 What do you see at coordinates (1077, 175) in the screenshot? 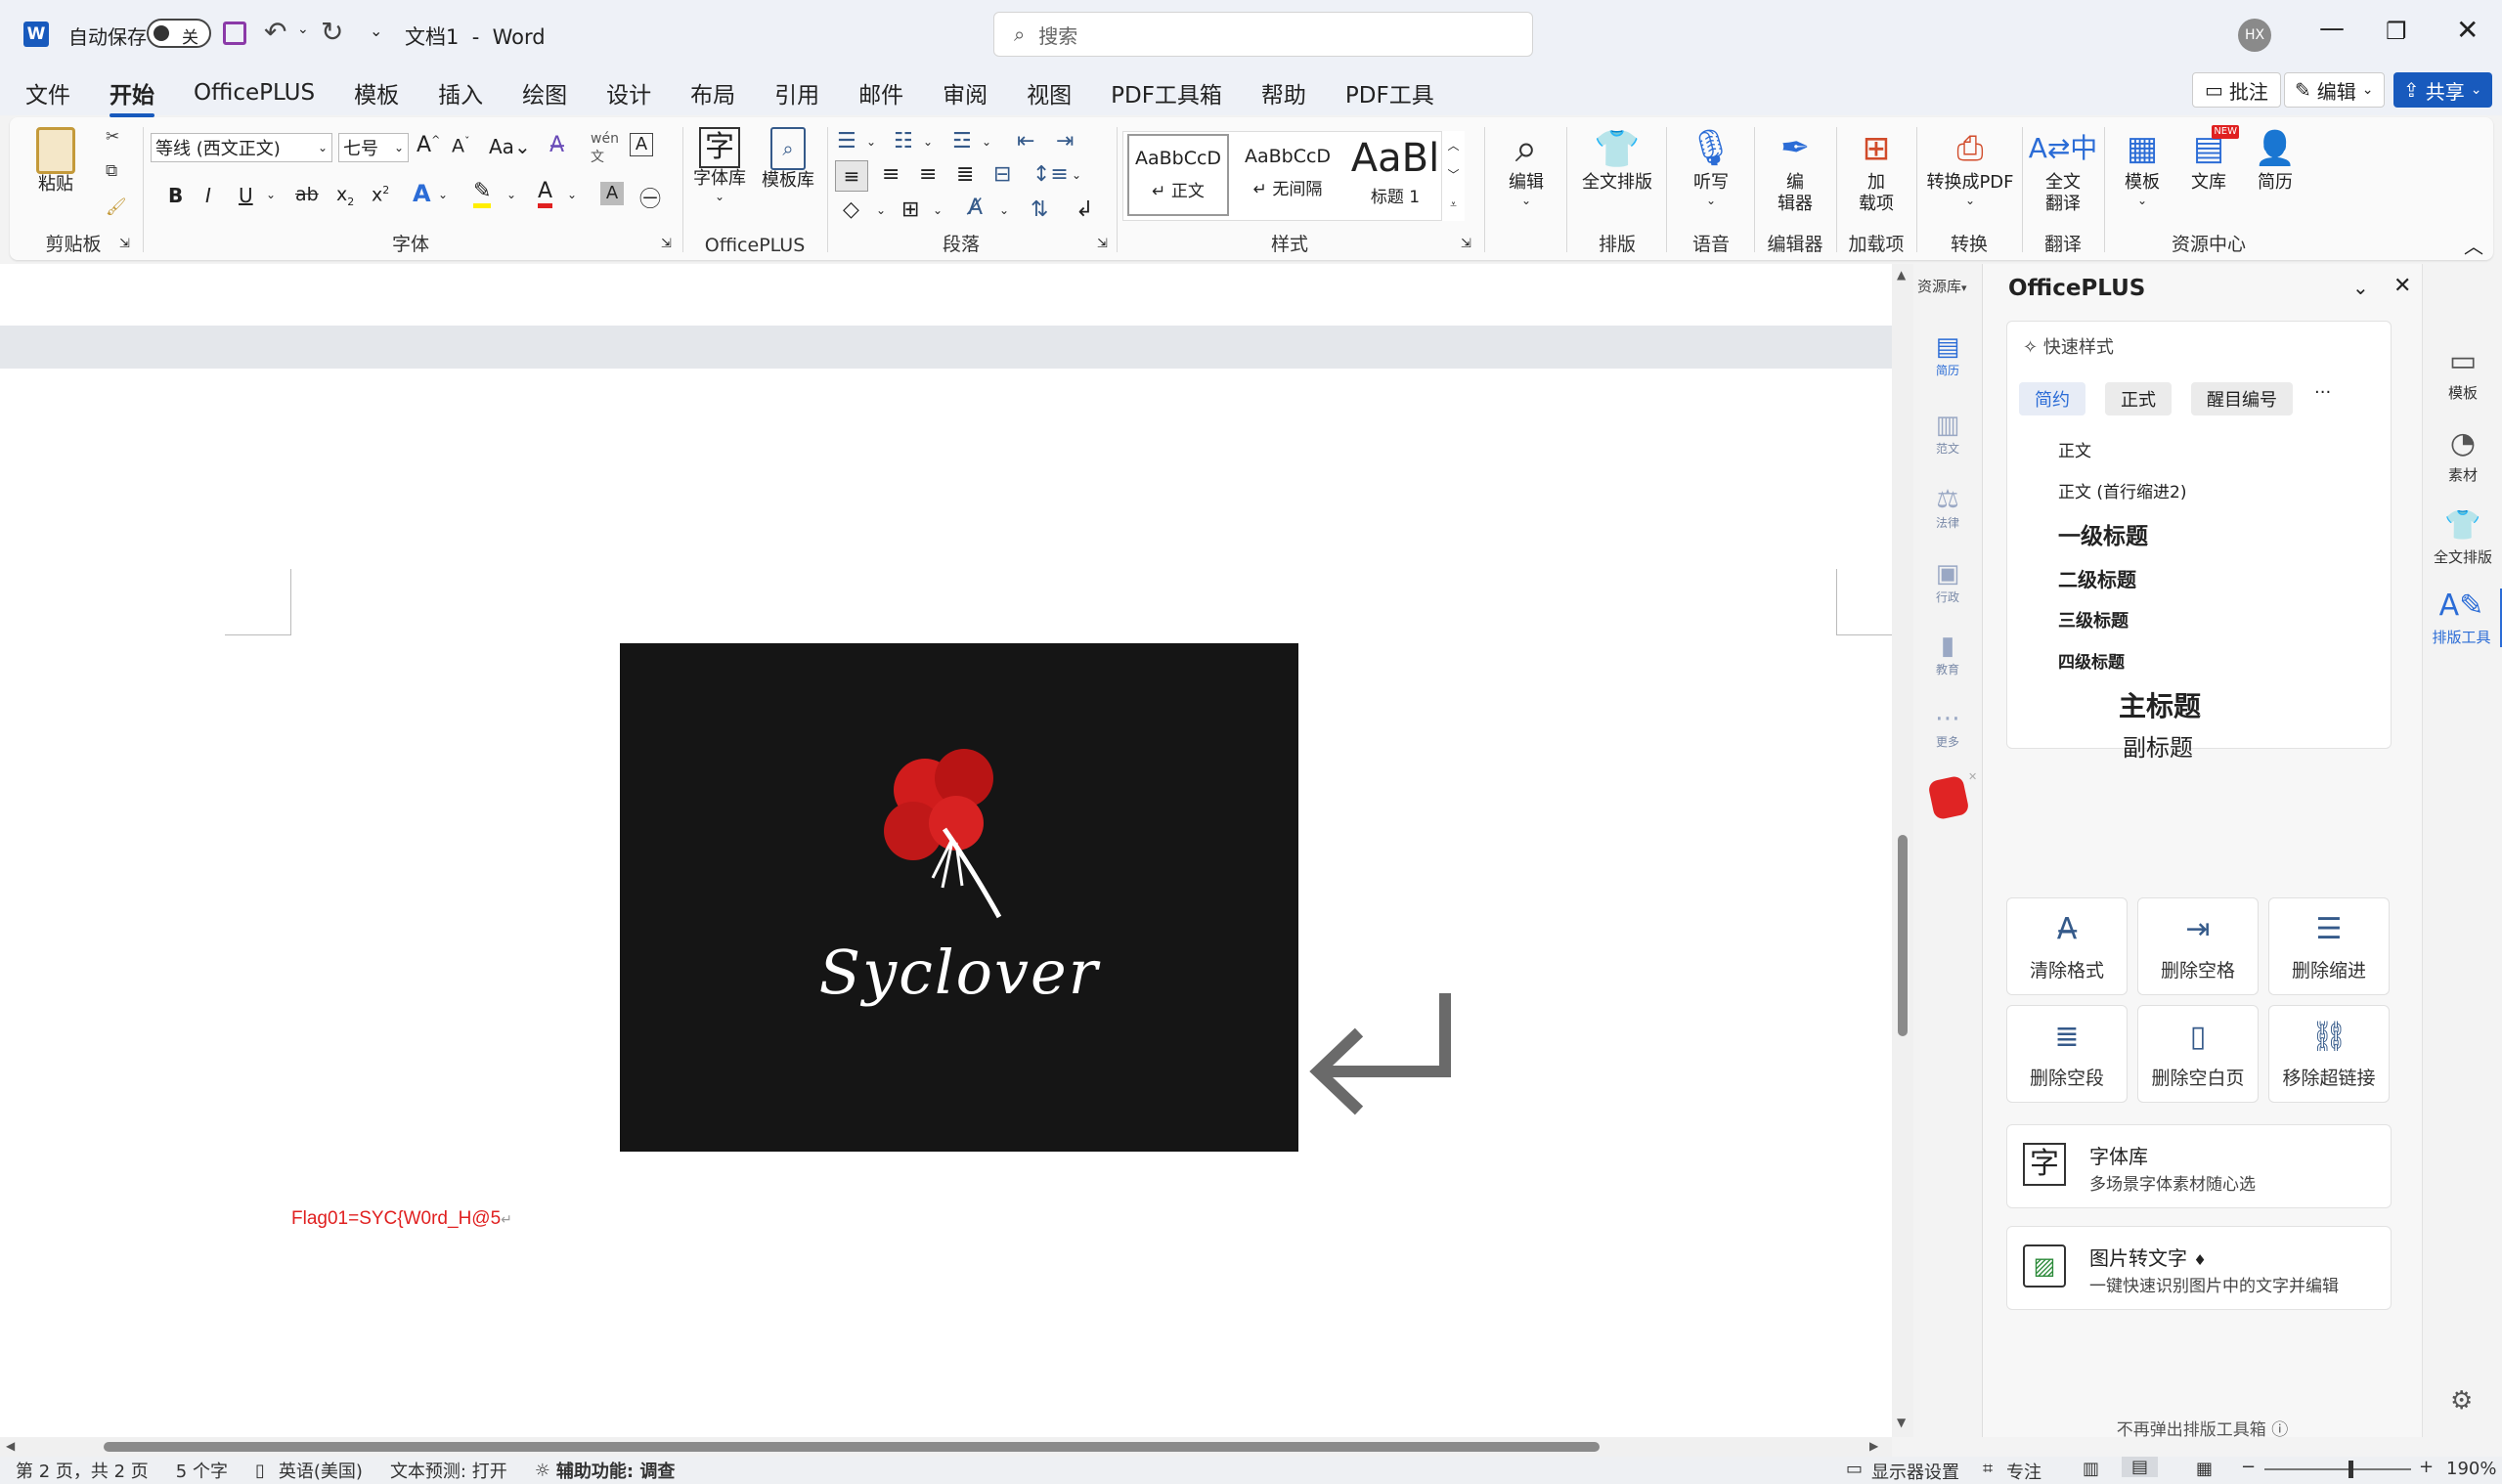
I see `line-spacing-dropdown-icon: ⌄` at bounding box center [1077, 175].